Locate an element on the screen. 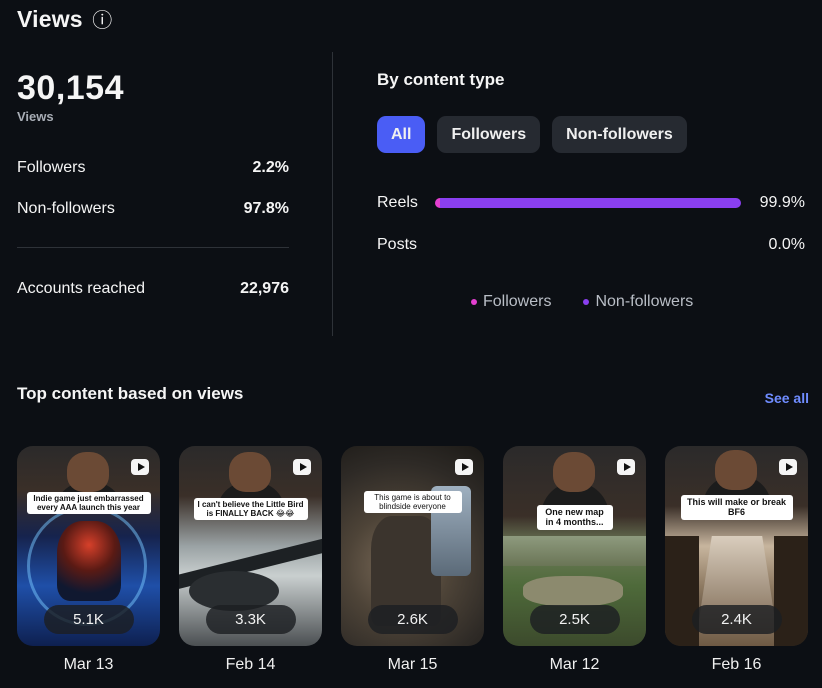 Image resolution: width=822 pixels, height=688 pixels. content-filter-chips: All Followers Non-followers is located at coordinates (532, 134).